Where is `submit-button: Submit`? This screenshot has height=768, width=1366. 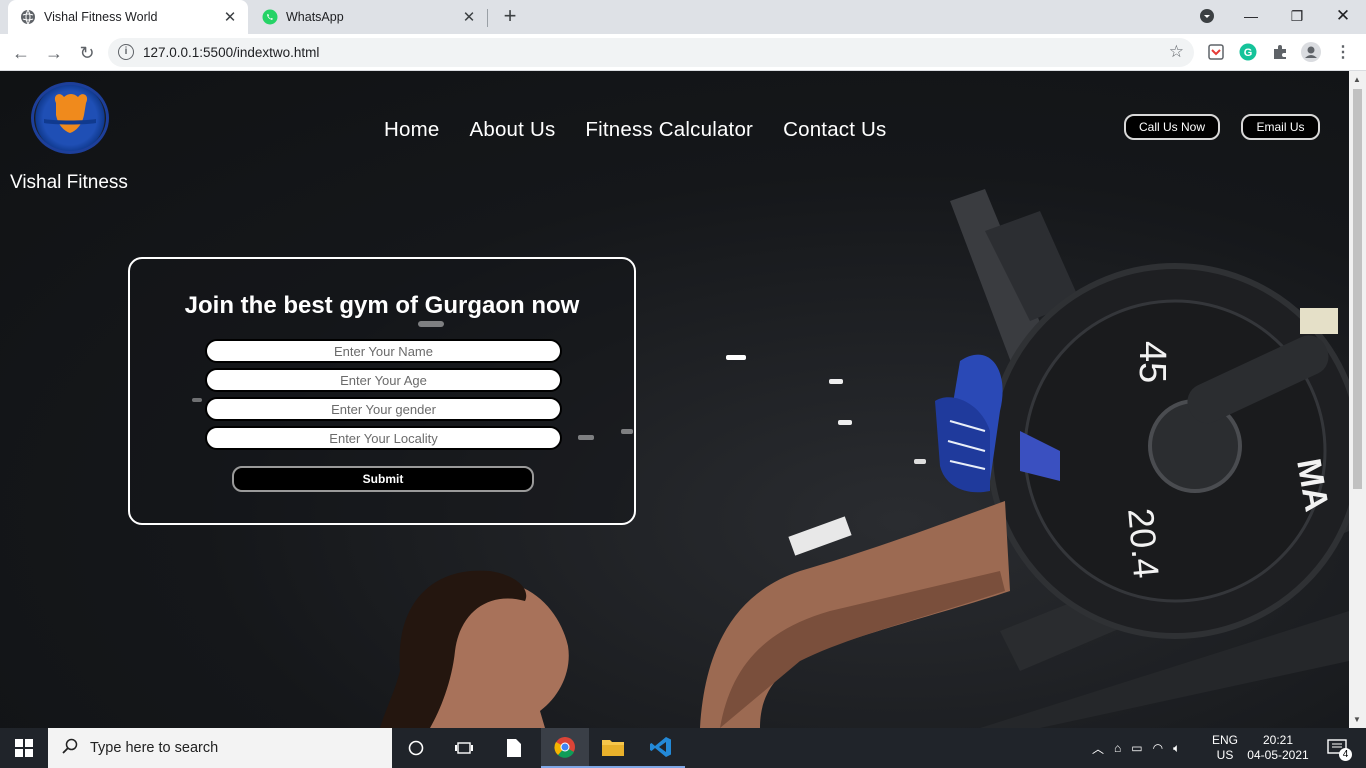 submit-button: Submit is located at coordinates (383, 479).